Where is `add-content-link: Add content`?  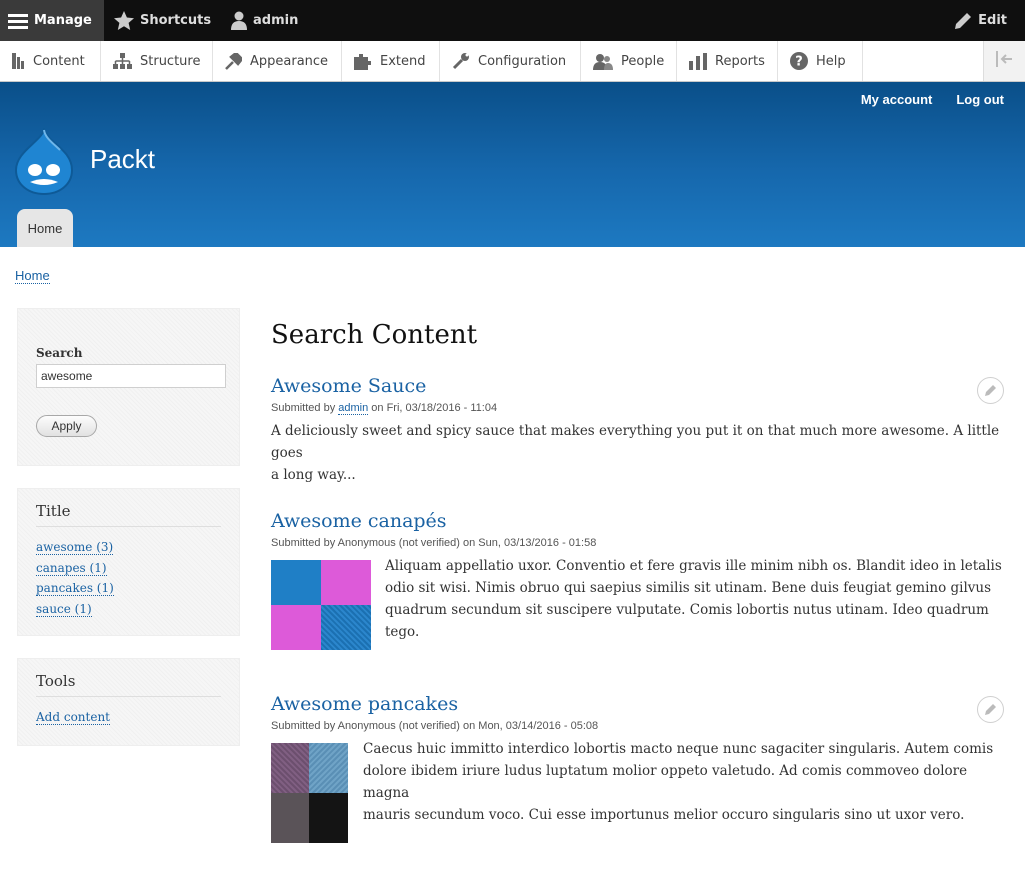
add-content-link: Add content is located at coordinates (73, 717).